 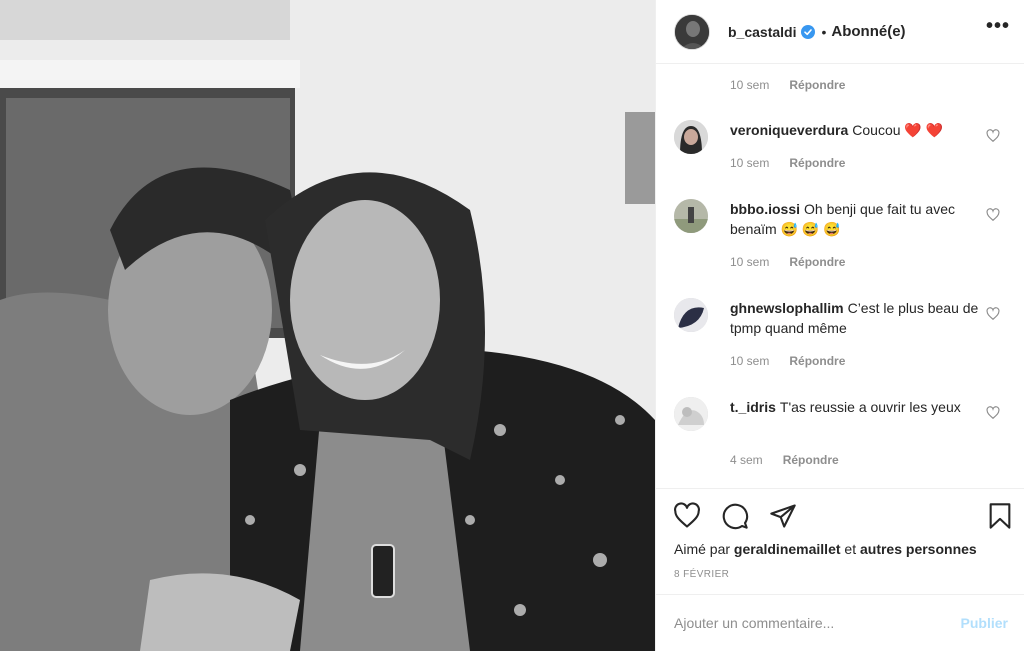 What do you see at coordinates (817, 623) in the screenshot?
I see `comment-input` at bounding box center [817, 623].